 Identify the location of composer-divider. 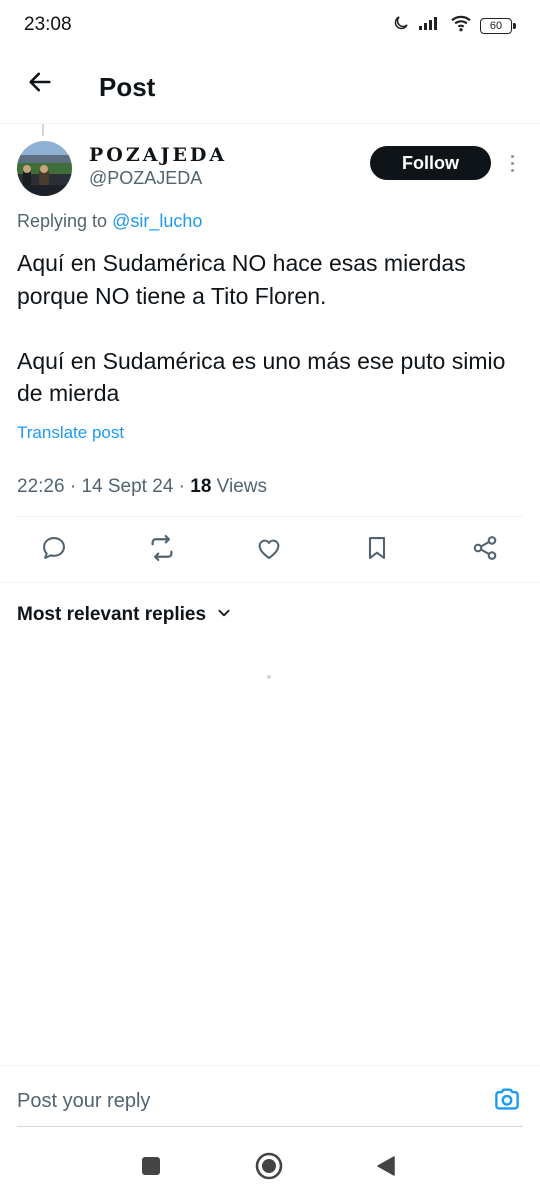
(270, 1065).